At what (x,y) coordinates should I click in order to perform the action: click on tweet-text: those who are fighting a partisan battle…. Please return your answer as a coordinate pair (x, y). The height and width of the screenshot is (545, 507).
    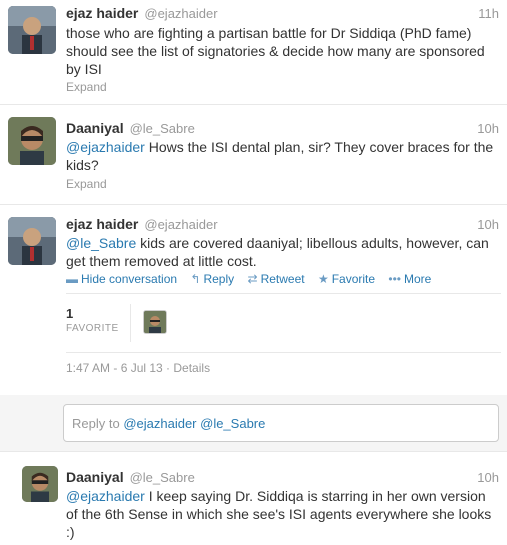
    Looking at the image, I should click on (283, 51).